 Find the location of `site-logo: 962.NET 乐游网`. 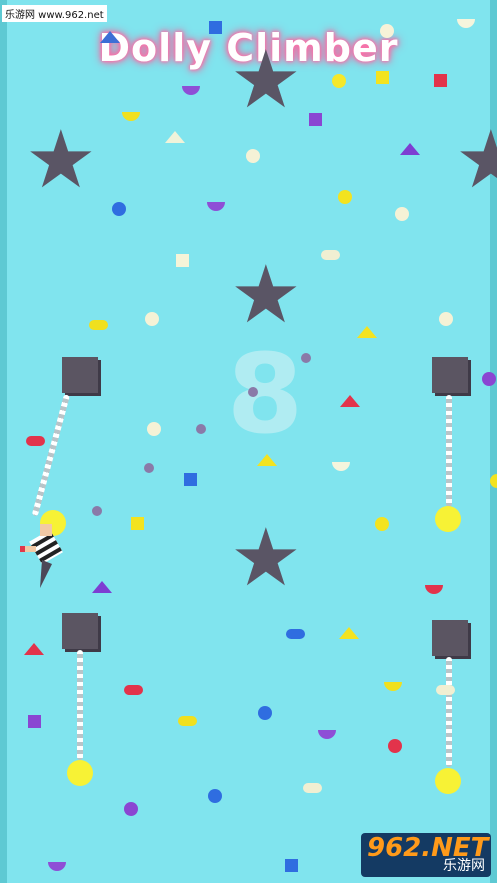

site-logo: 962.NET 乐游网 is located at coordinates (426, 855).